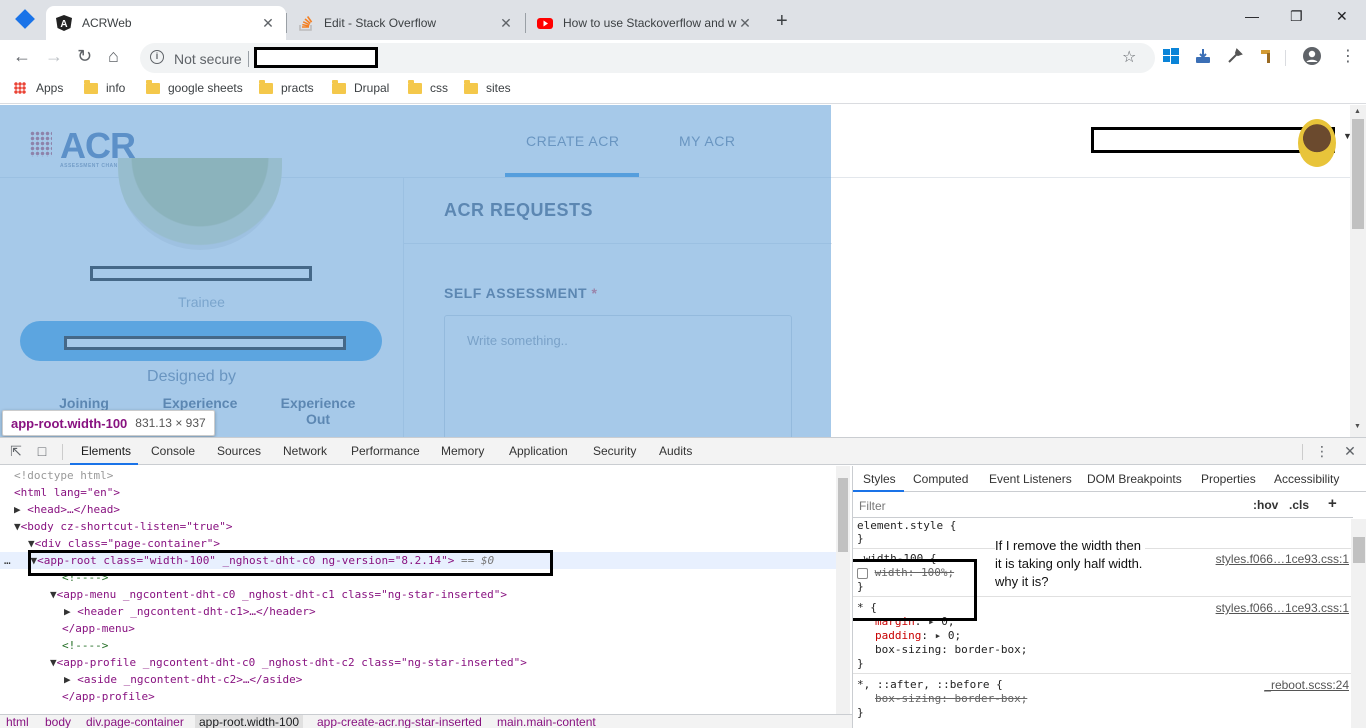 This screenshot has height=728, width=1366. Describe the element at coordinates (54, 56) in the screenshot. I see `forward-arrow-icon: →` at that location.